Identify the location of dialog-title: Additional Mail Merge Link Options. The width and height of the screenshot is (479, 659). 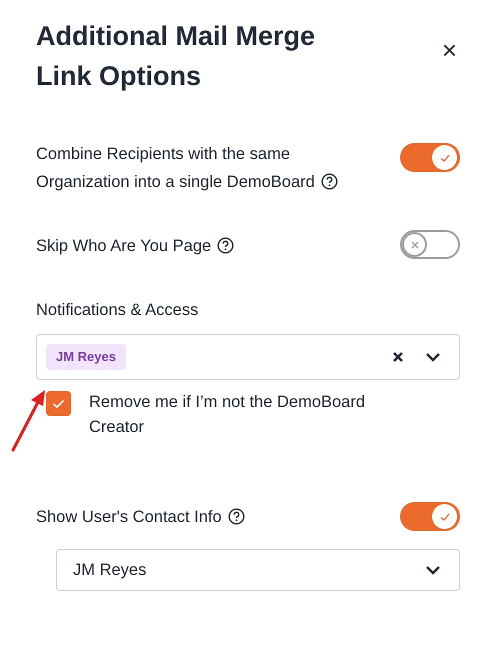
(176, 56).